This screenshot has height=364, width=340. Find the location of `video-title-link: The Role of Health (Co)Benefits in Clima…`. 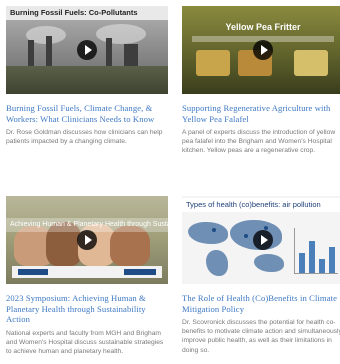

video-title-link: The Role of Health (Co)Benefits in Clima… is located at coordinates (261, 303).